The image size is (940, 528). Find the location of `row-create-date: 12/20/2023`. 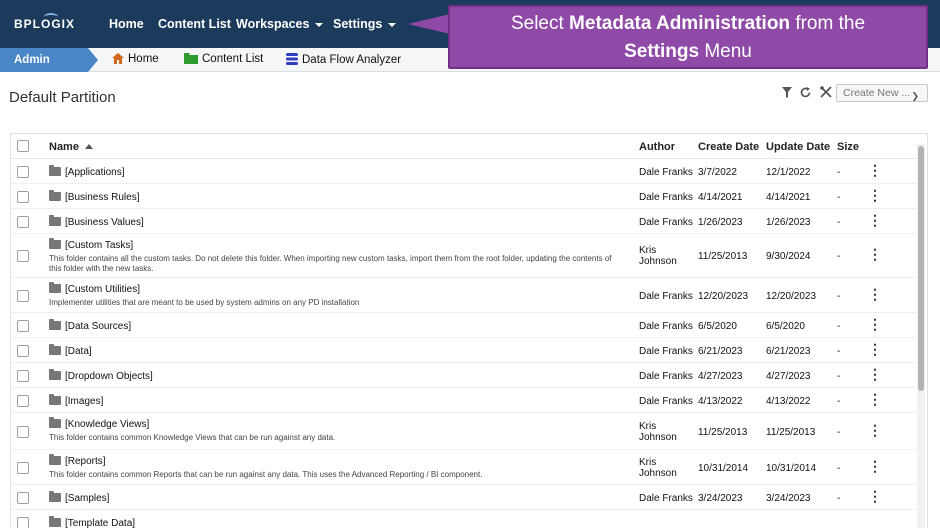

row-create-date: 12/20/2023 is located at coordinates (723, 296).